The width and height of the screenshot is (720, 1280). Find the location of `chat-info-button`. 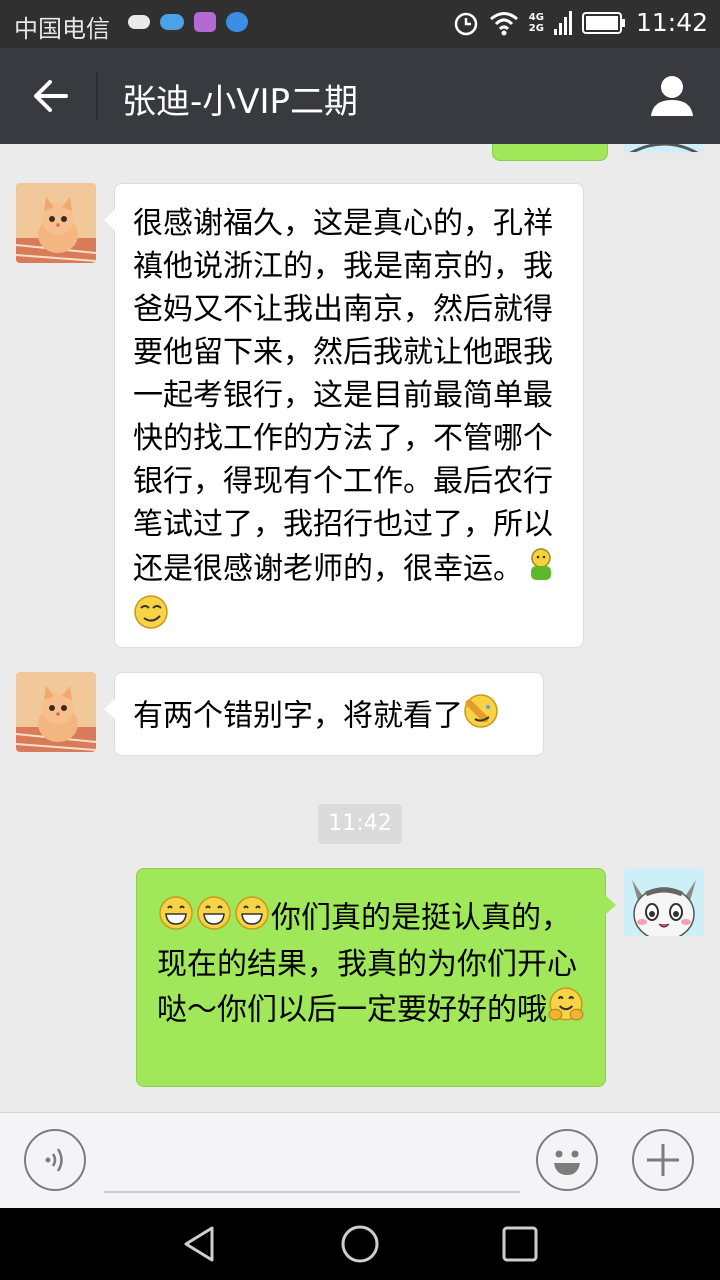

chat-info-button is located at coordinates (672, 96).